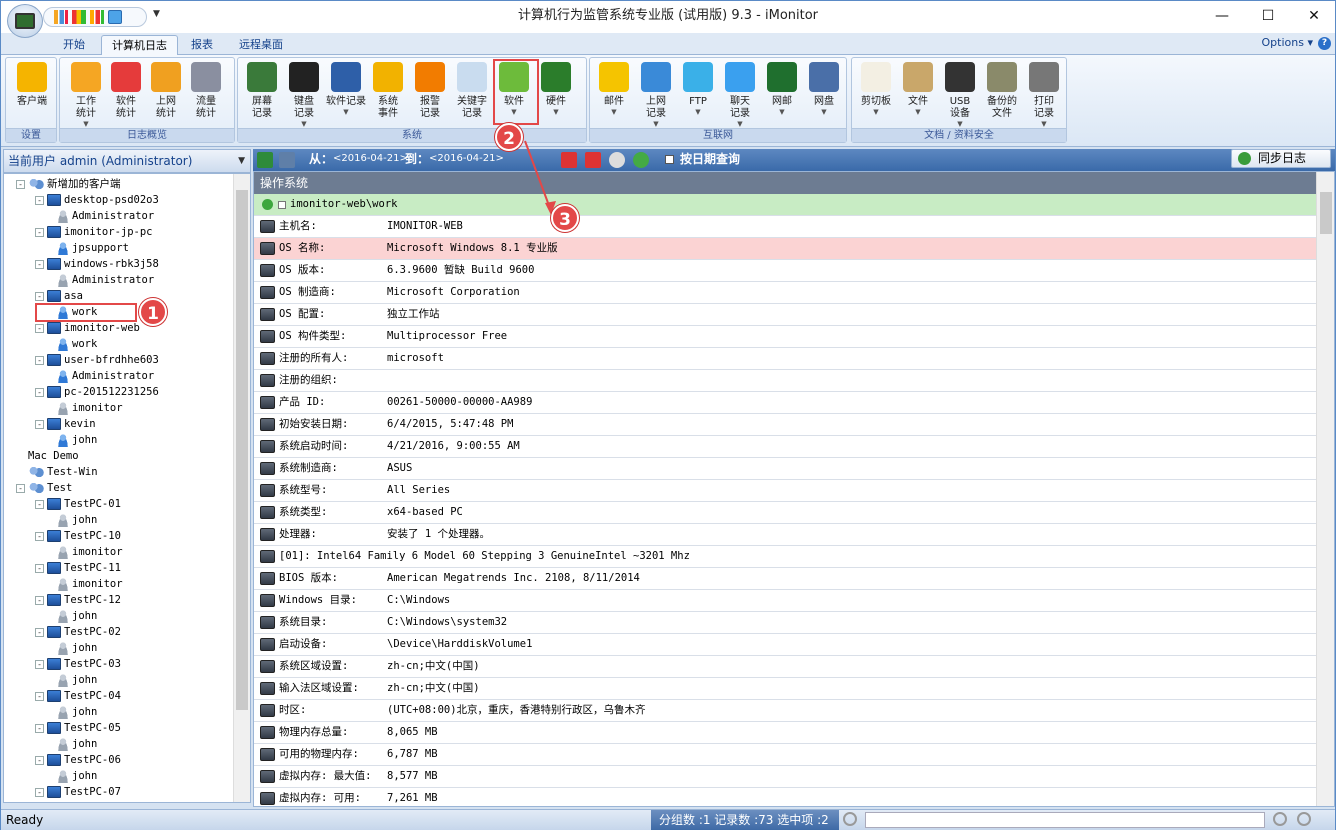  Describe the element at coordinates (641, 160) in the screenshot. I see `refresh-icon` at that location.